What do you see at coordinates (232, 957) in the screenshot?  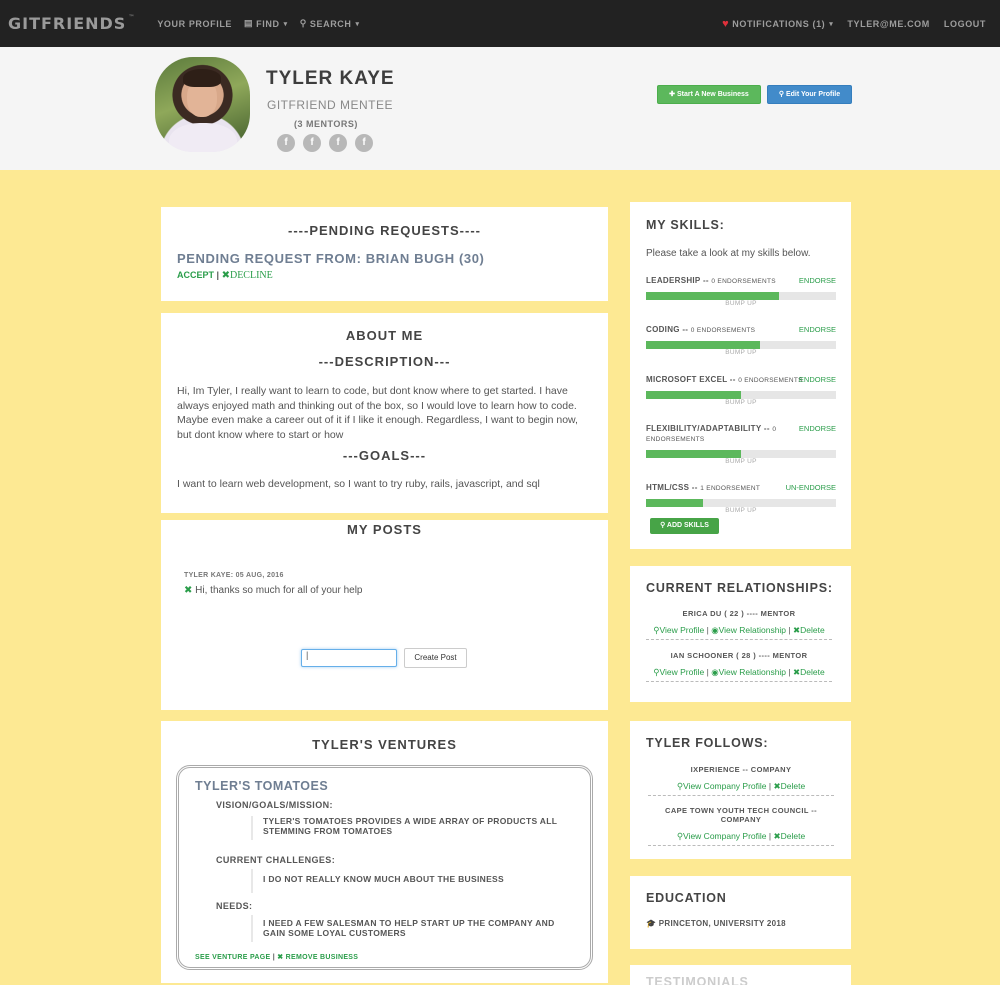 I see `see-venture-page-link: SEE VENTURE PAGE` at bounding box center [232, 957].